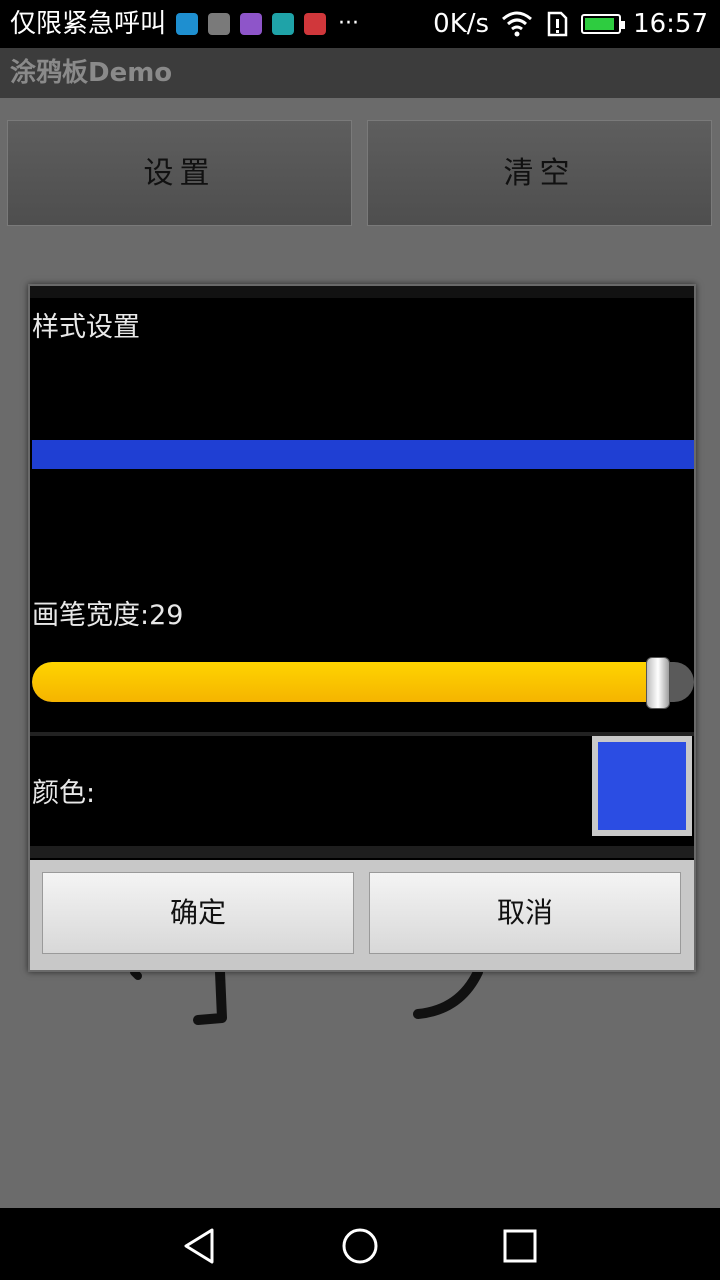 The height and width of the screenshot is (1280, 720). Describe the element at coordinates (108, 615) in the screenshot. I see `brush-width-label: 画笔宽度:29` at that location.